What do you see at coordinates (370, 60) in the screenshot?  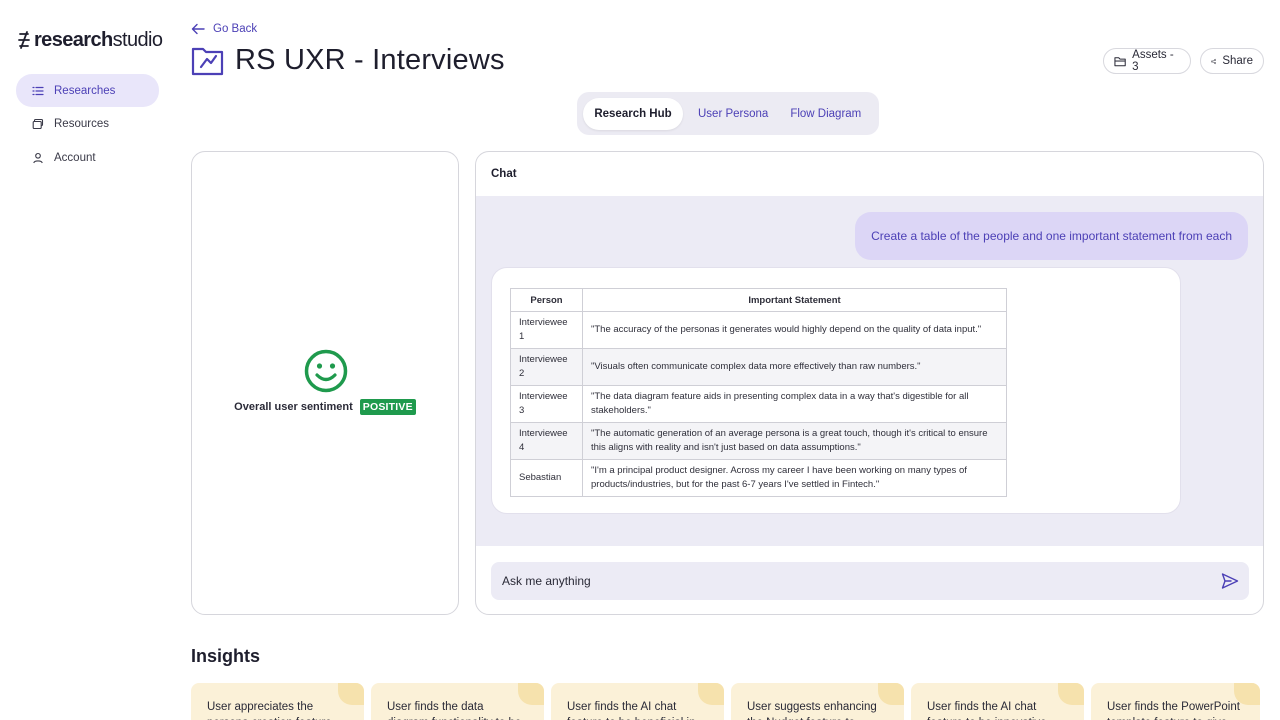 I see `page-title: RS UXR - Interviews` at bounding box center [370, 60].